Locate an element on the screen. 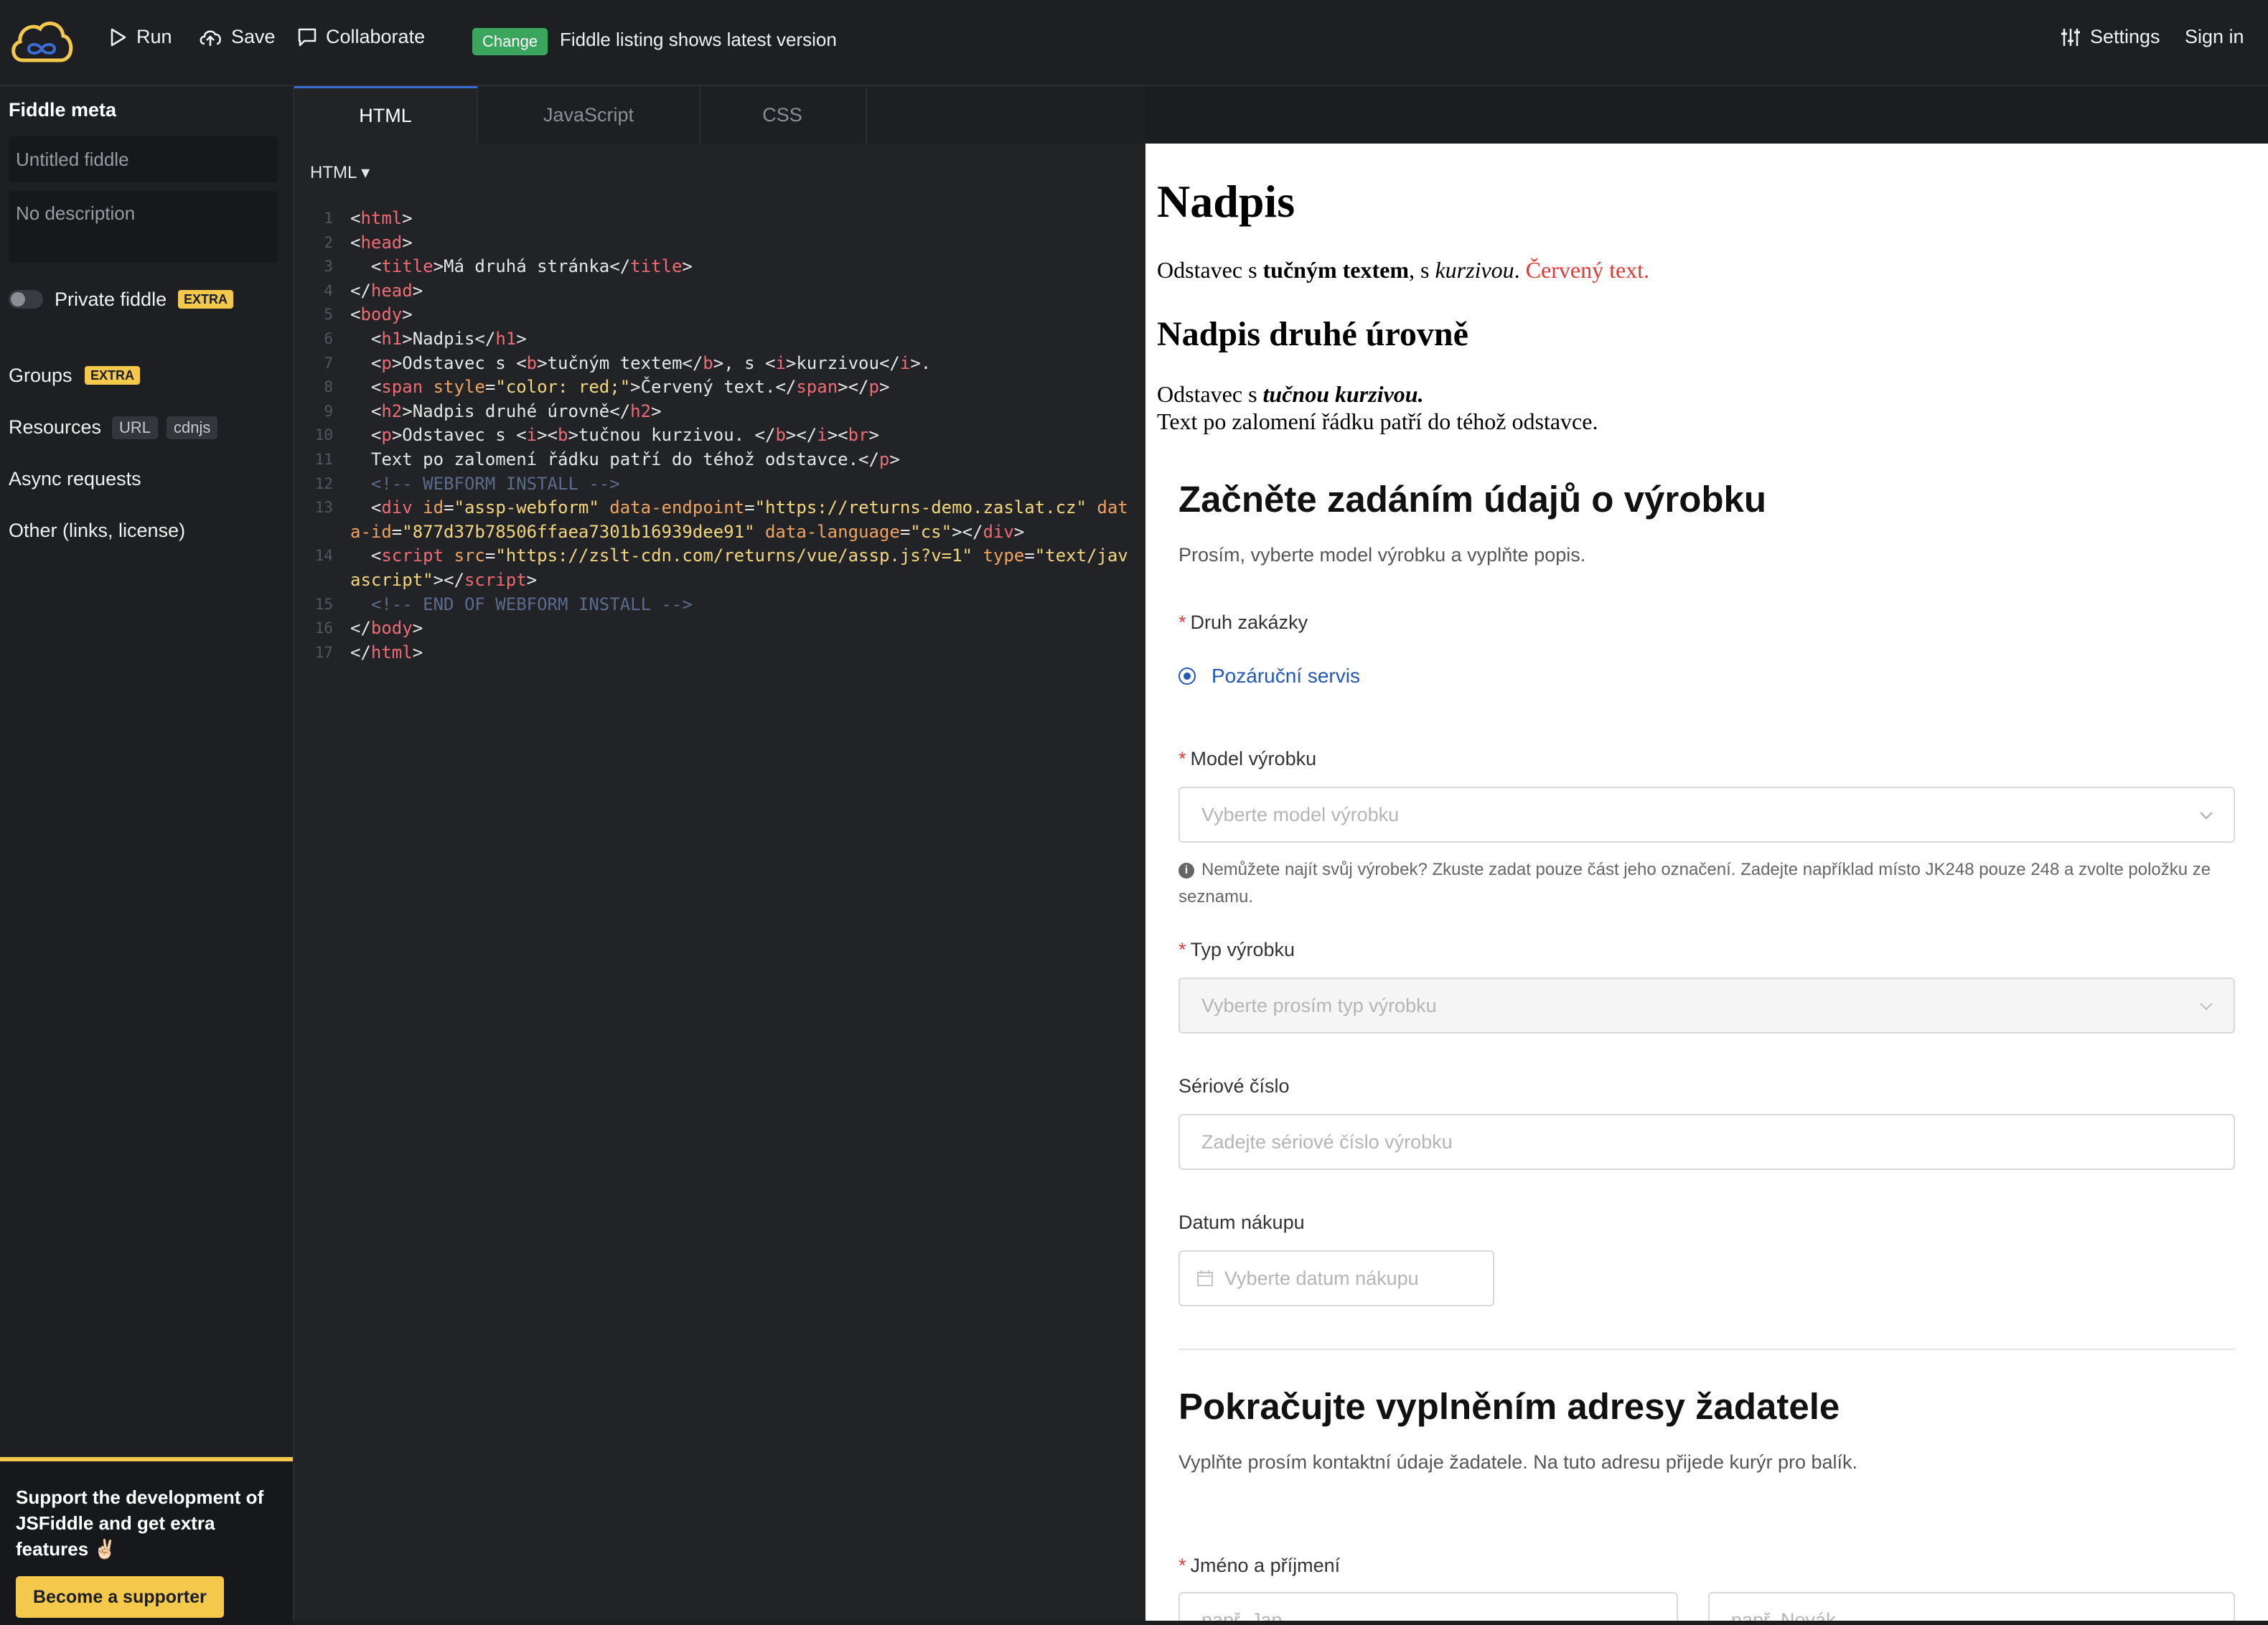 Image resolution: width=2268 pixels, height=1625 pixels. tab-html: HTML is located at coordinates (386, 115).